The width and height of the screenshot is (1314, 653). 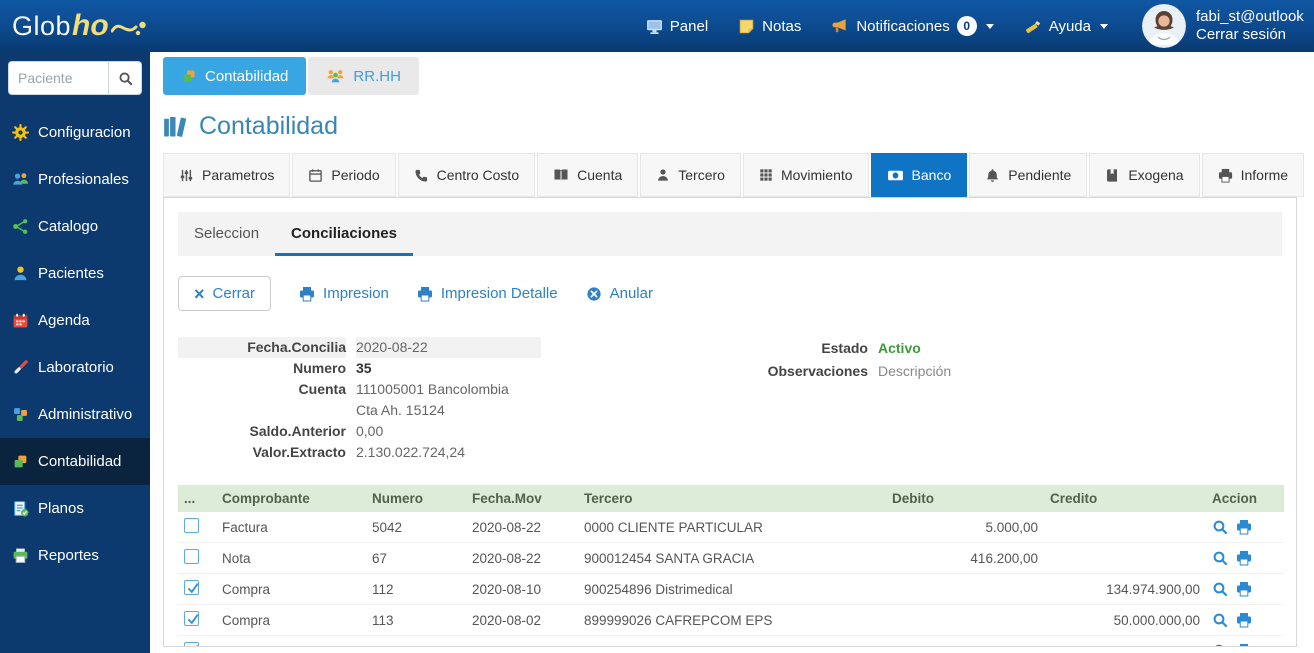 I want to click on sidebar-item-pacientes: Pacientes, so click(x=75, y=273).